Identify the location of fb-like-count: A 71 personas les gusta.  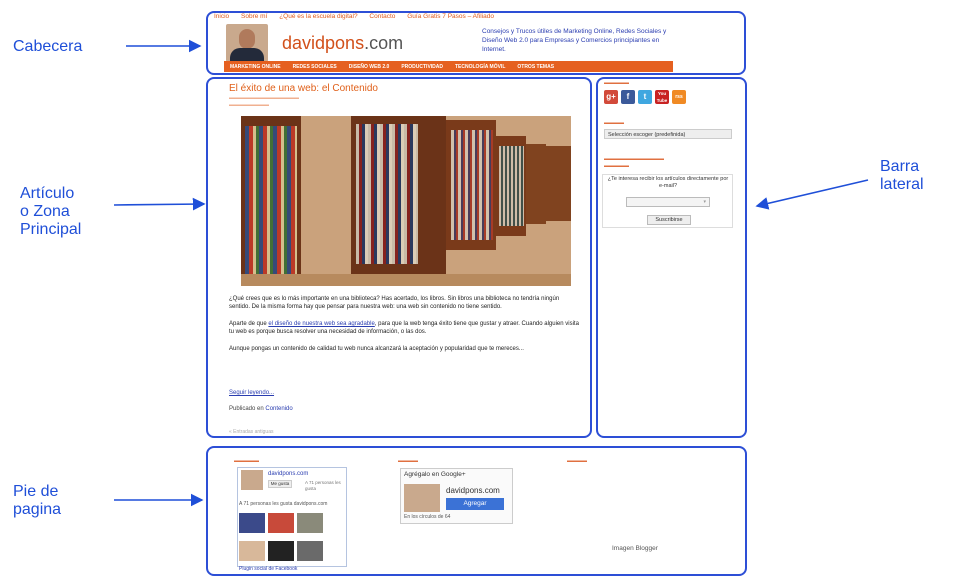
(323, 485).